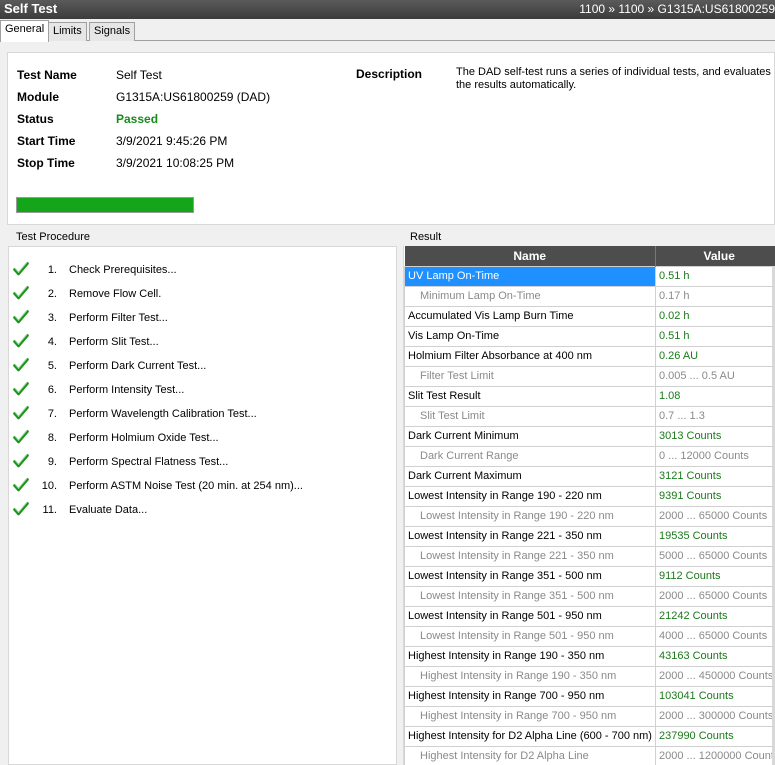 The width and height of the screenshot is (775, 765). Describe the element at coordinates (530, 696) in the screenshot. I see `result-name-cell: Highest Intensity in Range 700 - 950 nm` at that location.